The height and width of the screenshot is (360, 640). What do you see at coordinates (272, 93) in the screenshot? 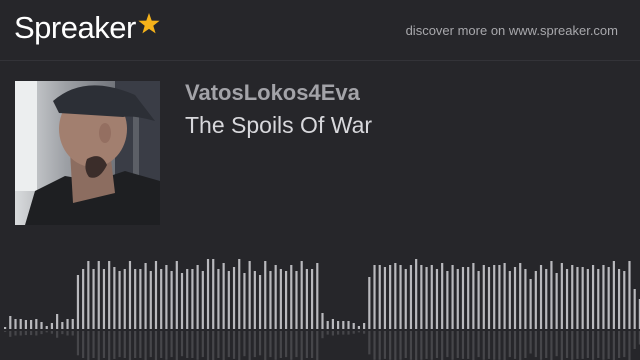
I see `artist-name: VatosLokos4Eva` at bounding box center [272, 93].